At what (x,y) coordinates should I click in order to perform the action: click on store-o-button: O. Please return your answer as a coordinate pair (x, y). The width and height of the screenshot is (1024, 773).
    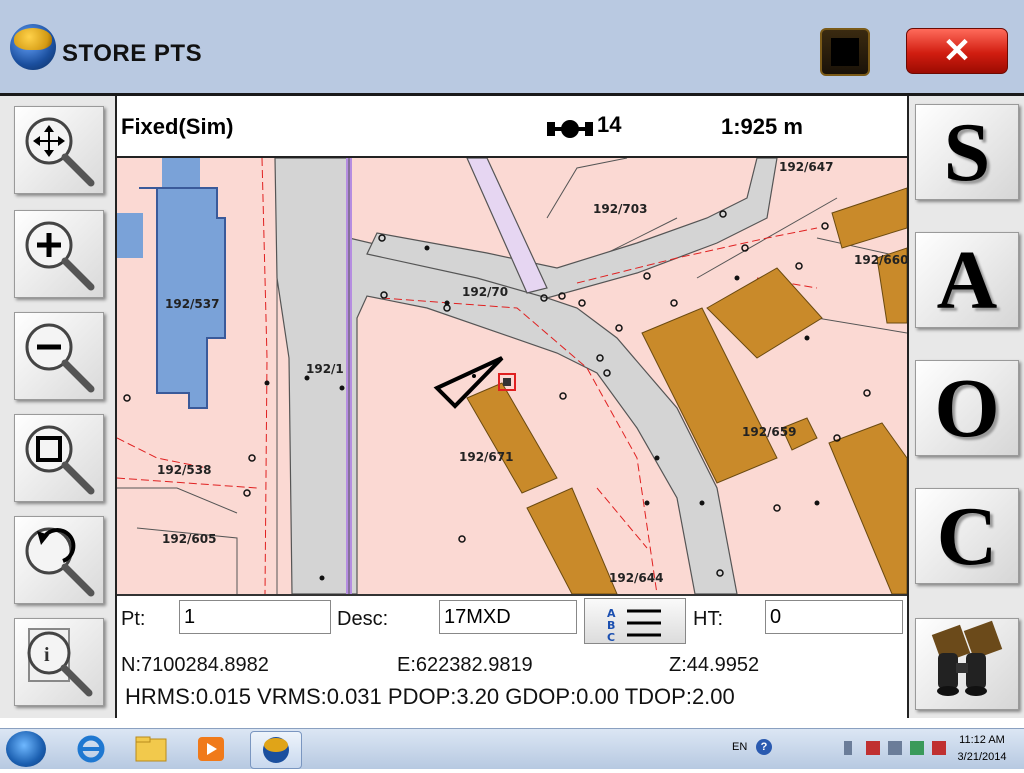
    Looking at the image, I should click on (967, 408).